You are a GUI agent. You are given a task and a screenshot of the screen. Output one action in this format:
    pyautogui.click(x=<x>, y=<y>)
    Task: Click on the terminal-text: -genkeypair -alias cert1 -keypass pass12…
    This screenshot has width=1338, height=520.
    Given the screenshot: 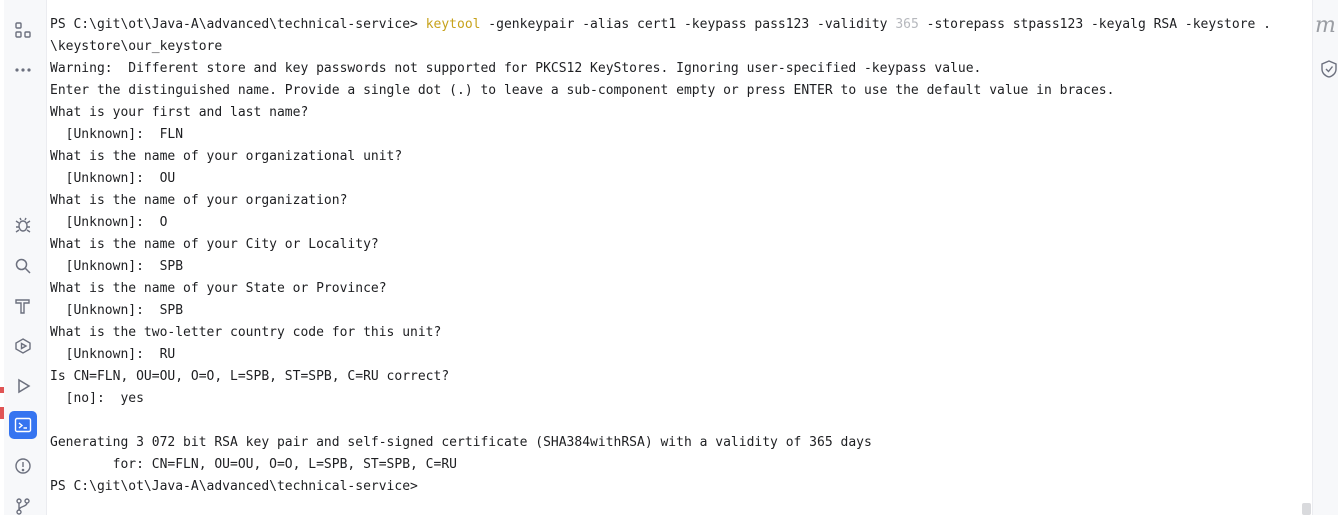 What is the action you would take?
    pyautogui.click(x=688, y=24)
    